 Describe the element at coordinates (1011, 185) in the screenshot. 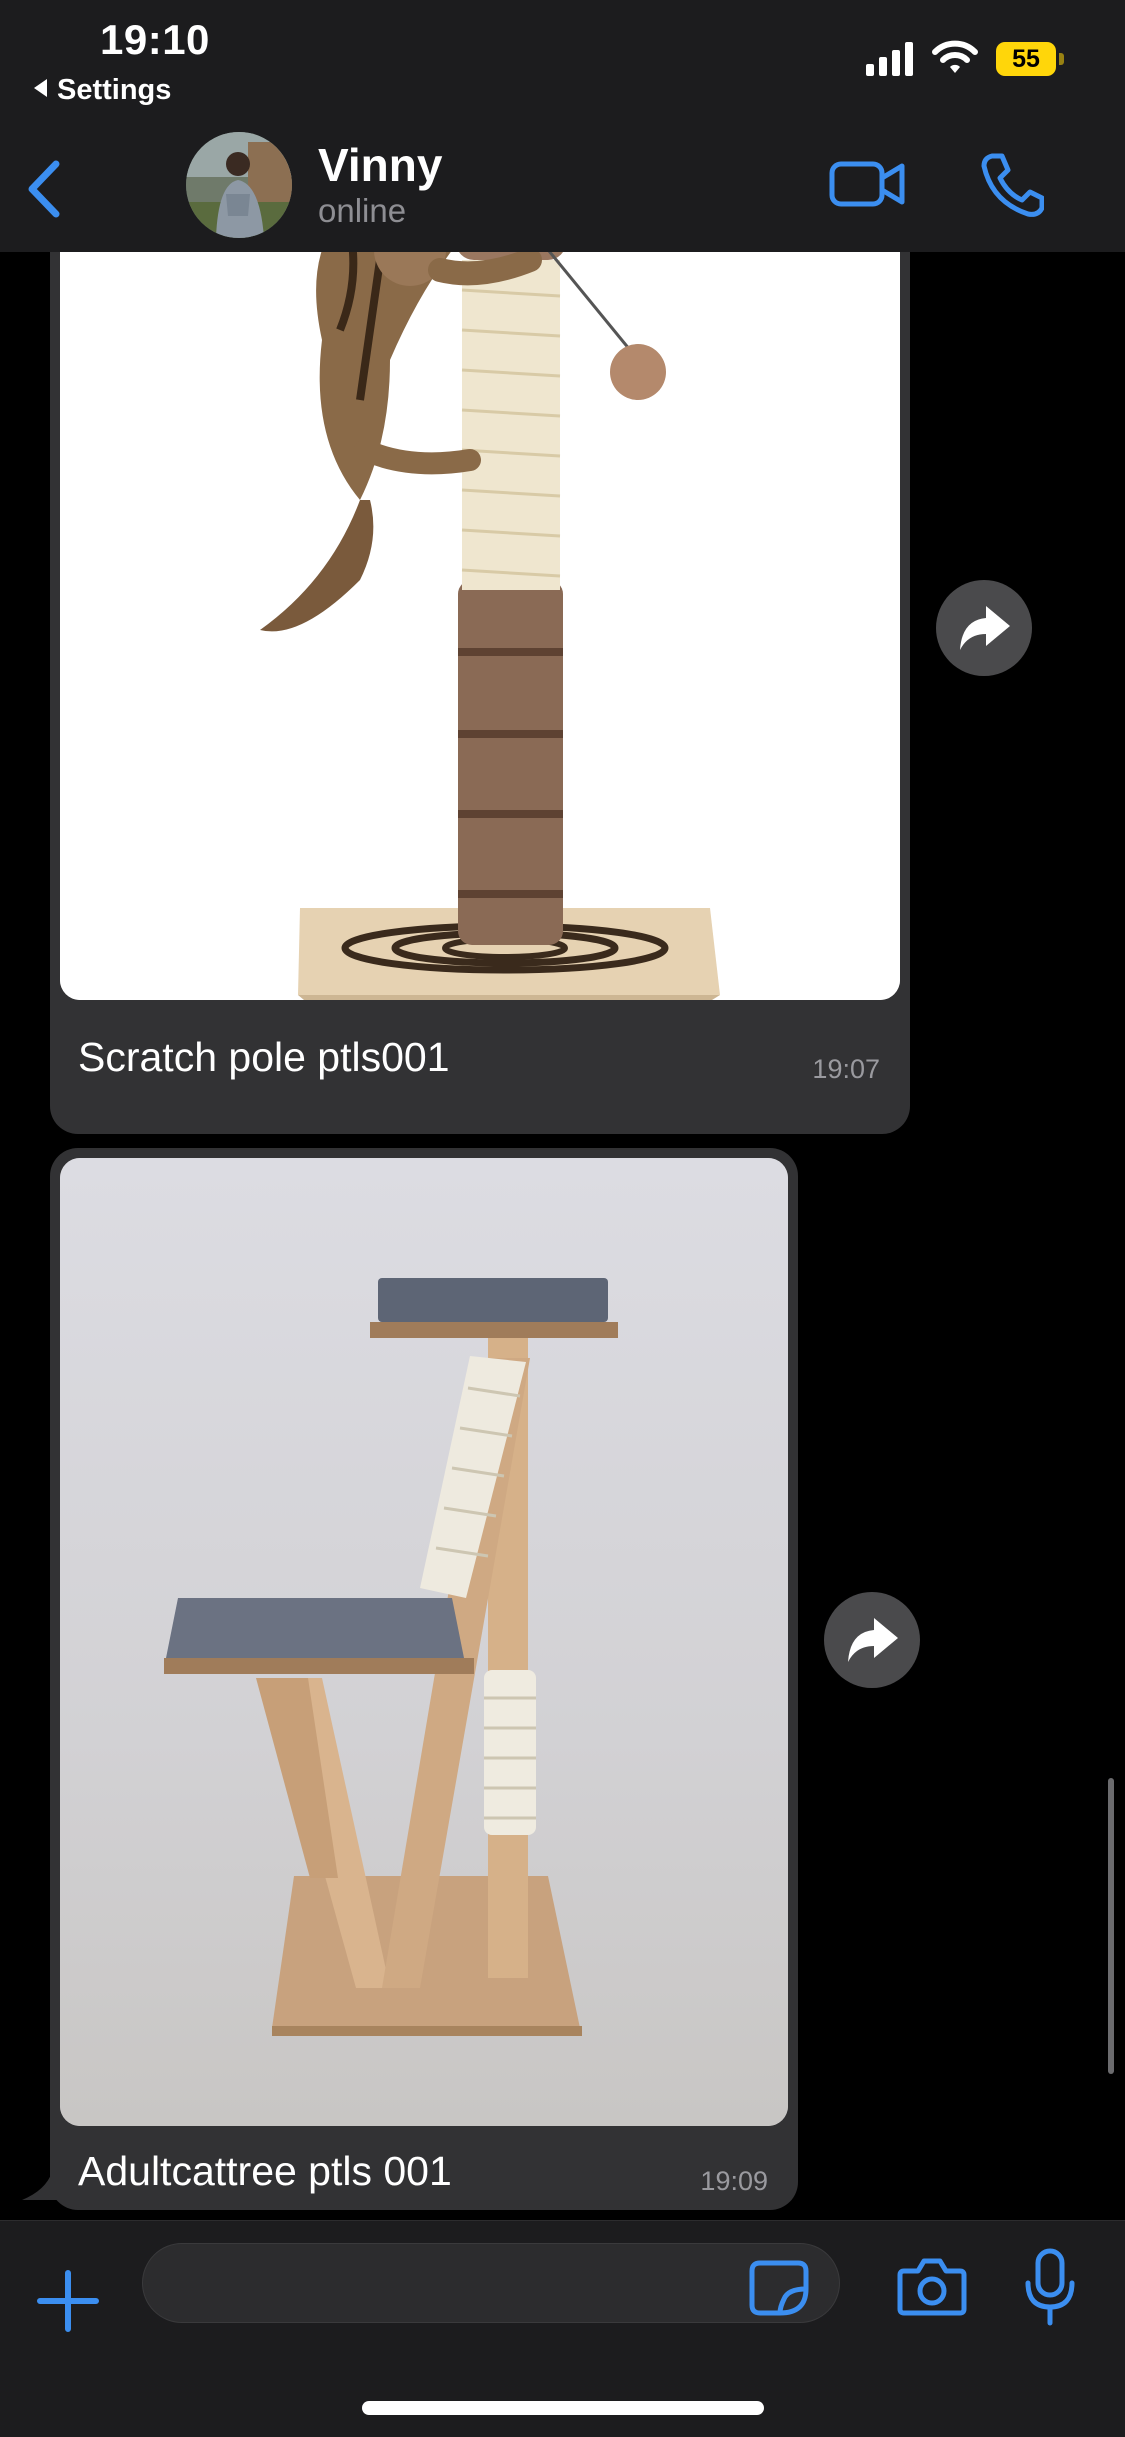

I see `phone-icon` at that location.